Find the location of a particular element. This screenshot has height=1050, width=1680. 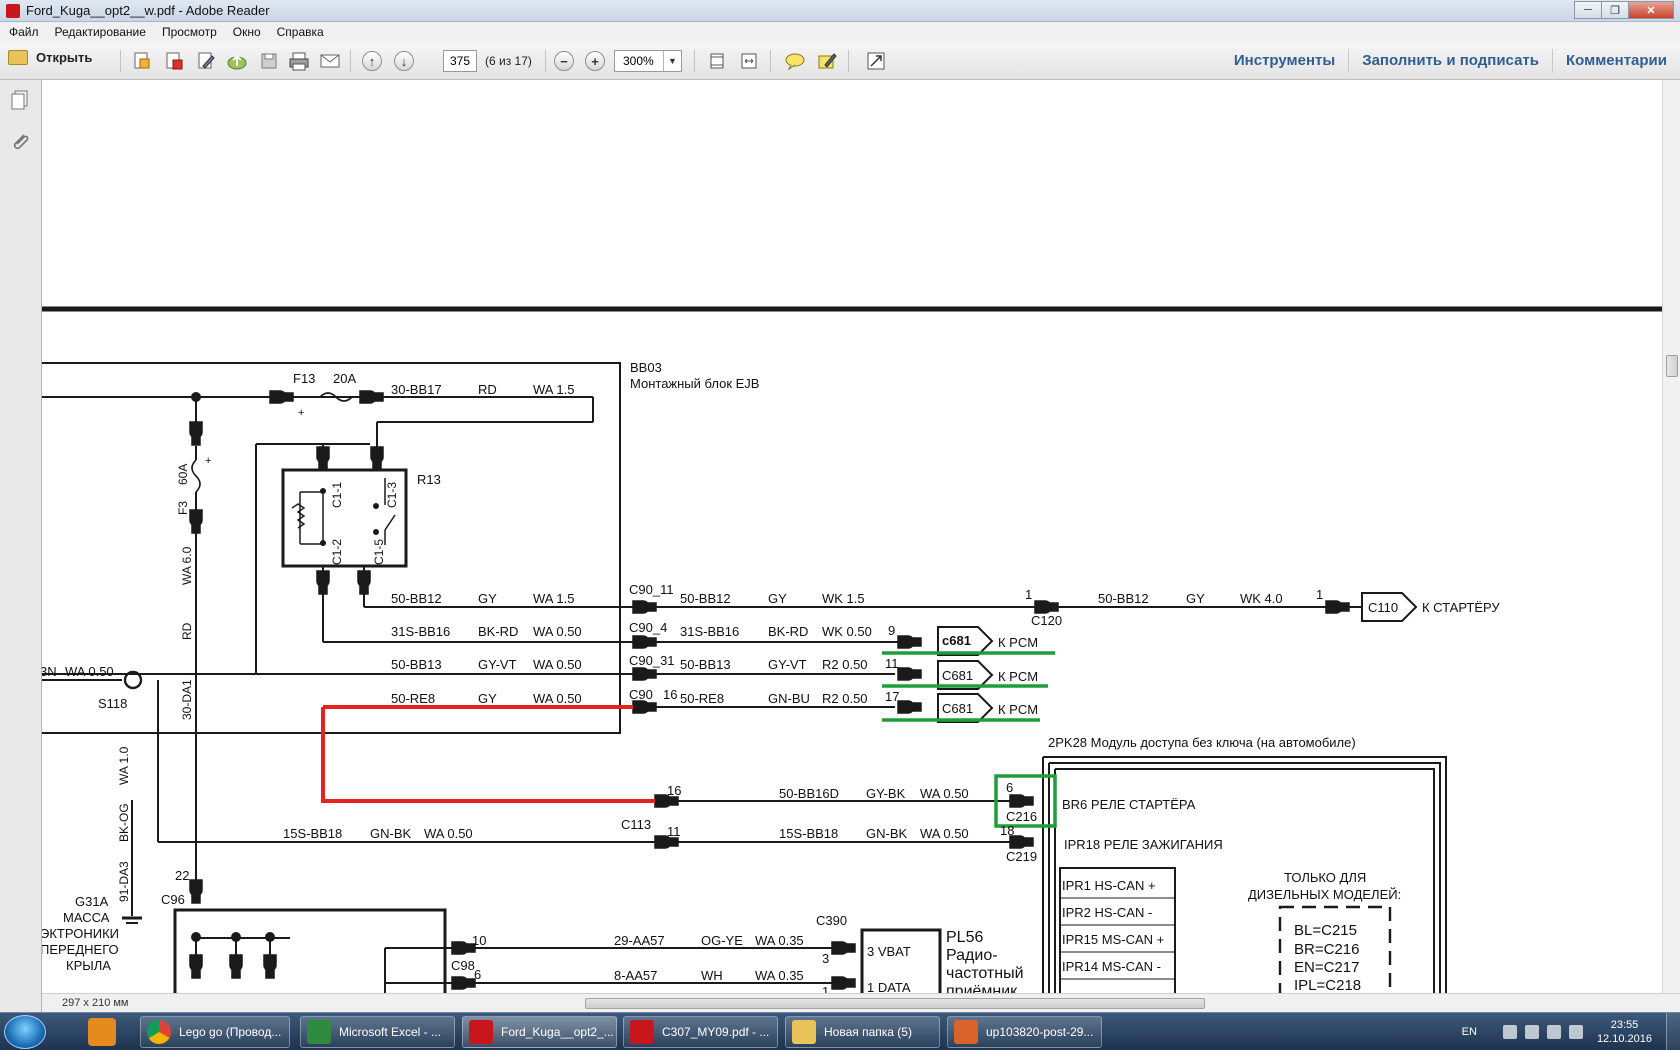

c98-label: C98 is located at coordinates (463, 965).